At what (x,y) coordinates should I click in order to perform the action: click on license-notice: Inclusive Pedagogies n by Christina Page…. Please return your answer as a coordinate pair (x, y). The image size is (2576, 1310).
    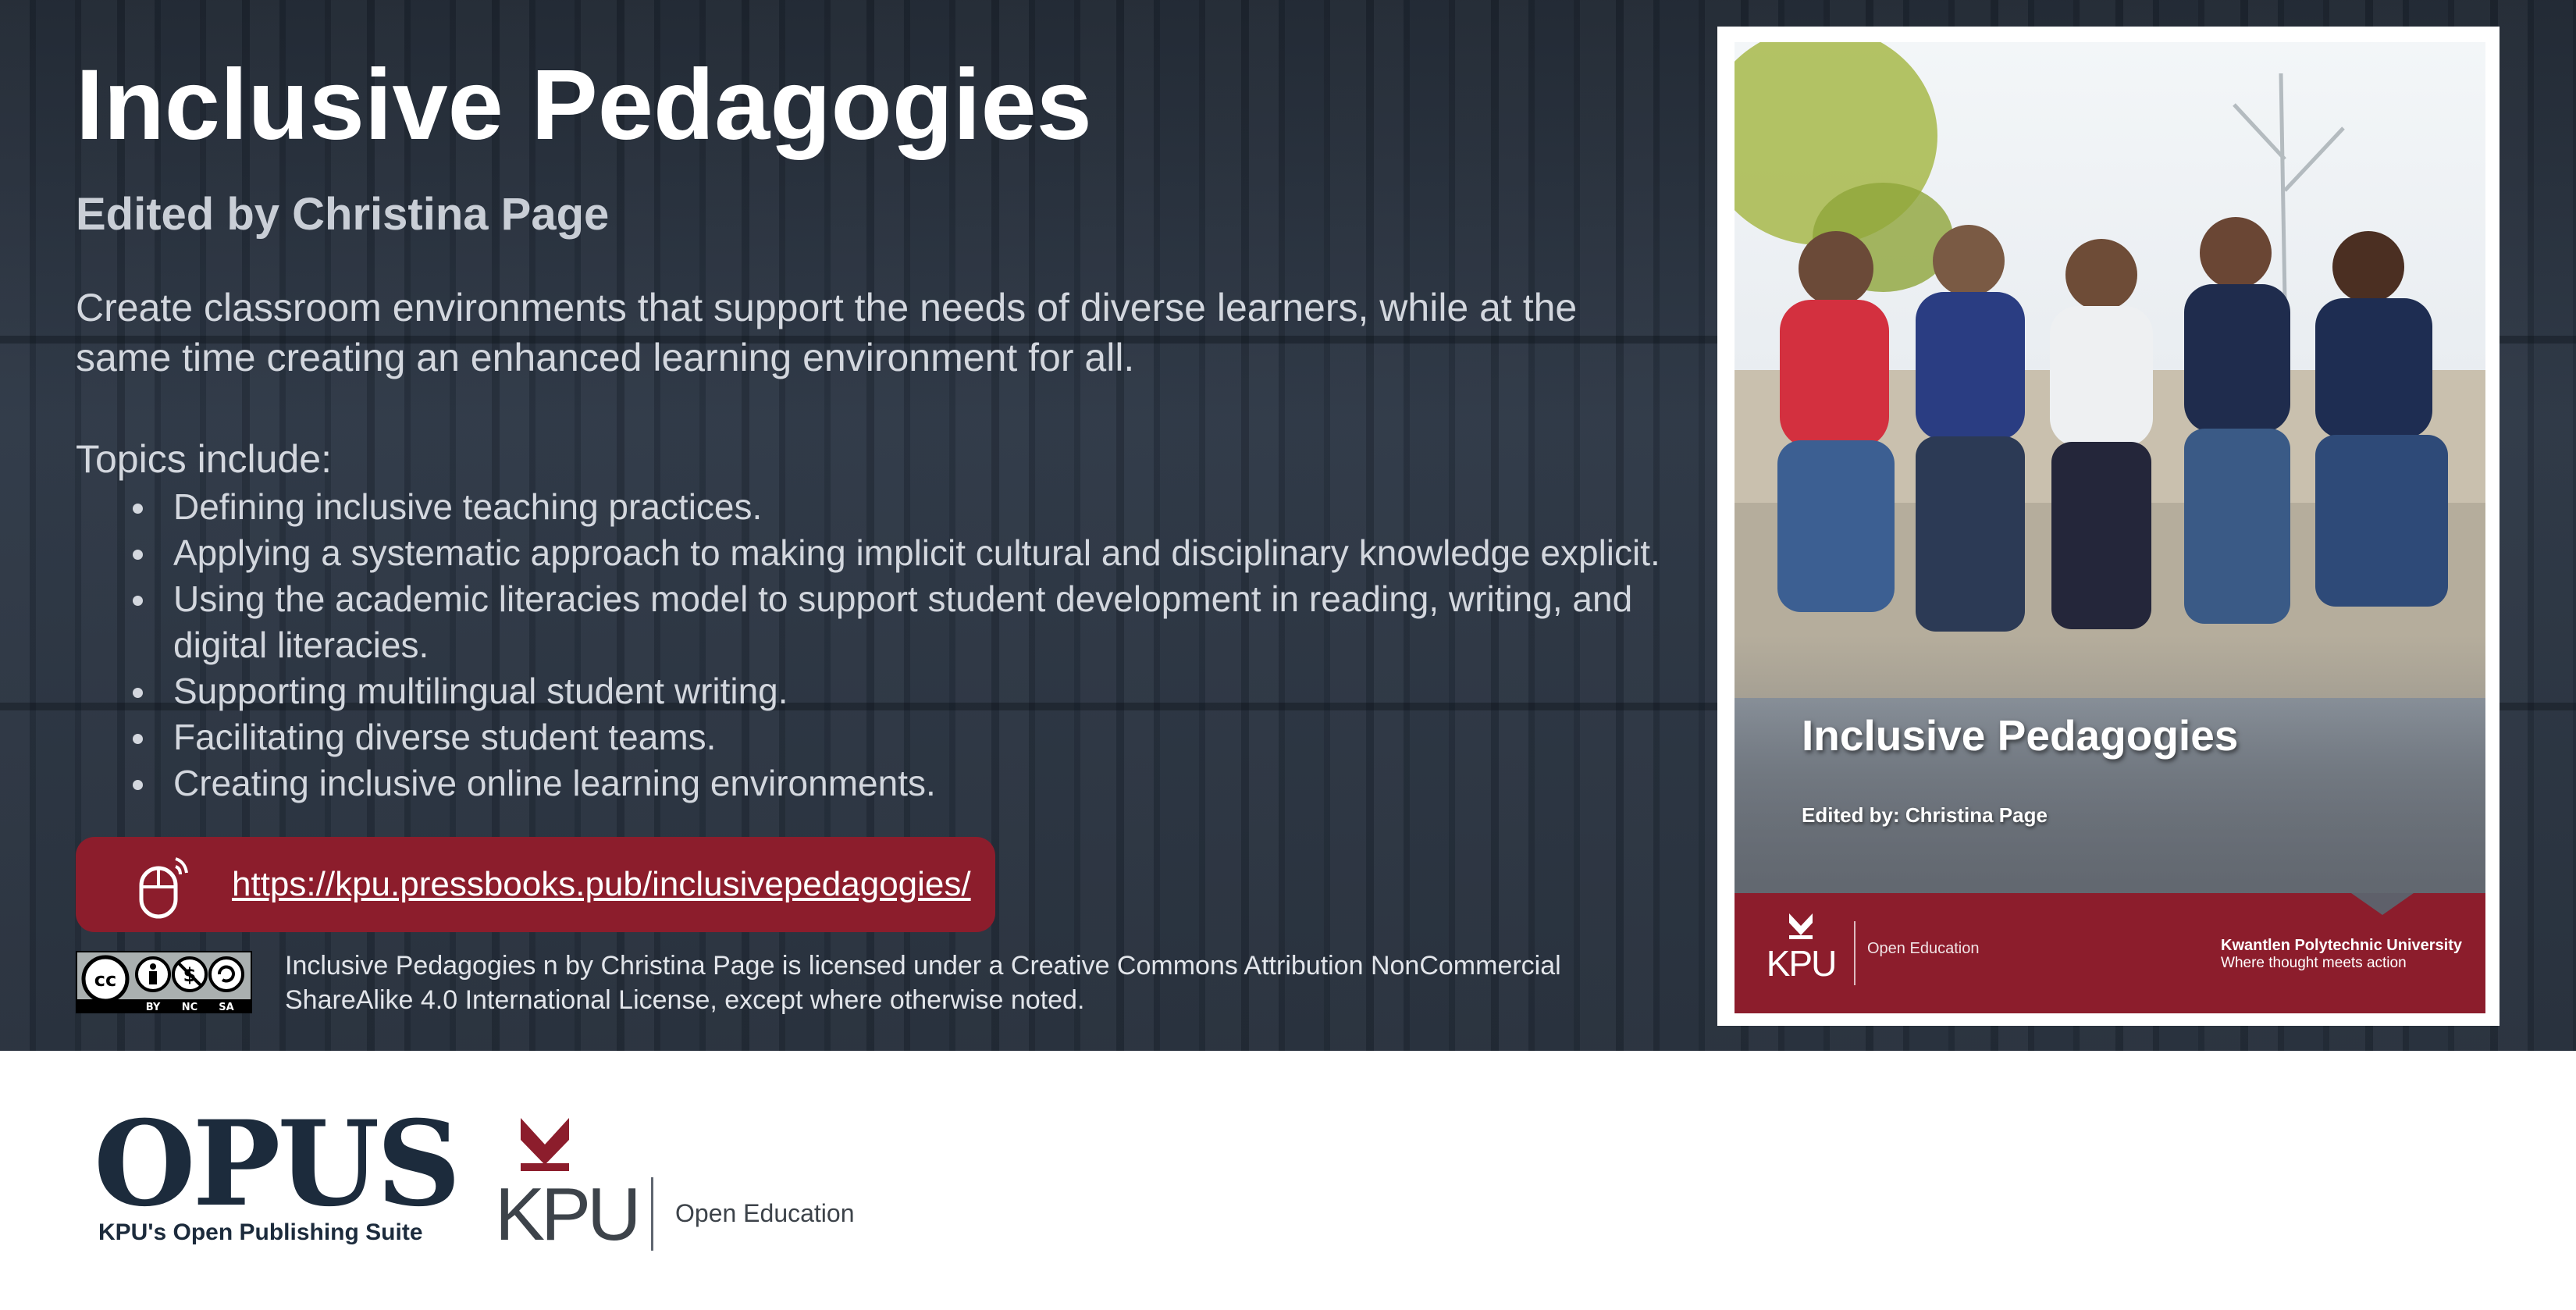
    Looking at the image, I should click on (923, 983).